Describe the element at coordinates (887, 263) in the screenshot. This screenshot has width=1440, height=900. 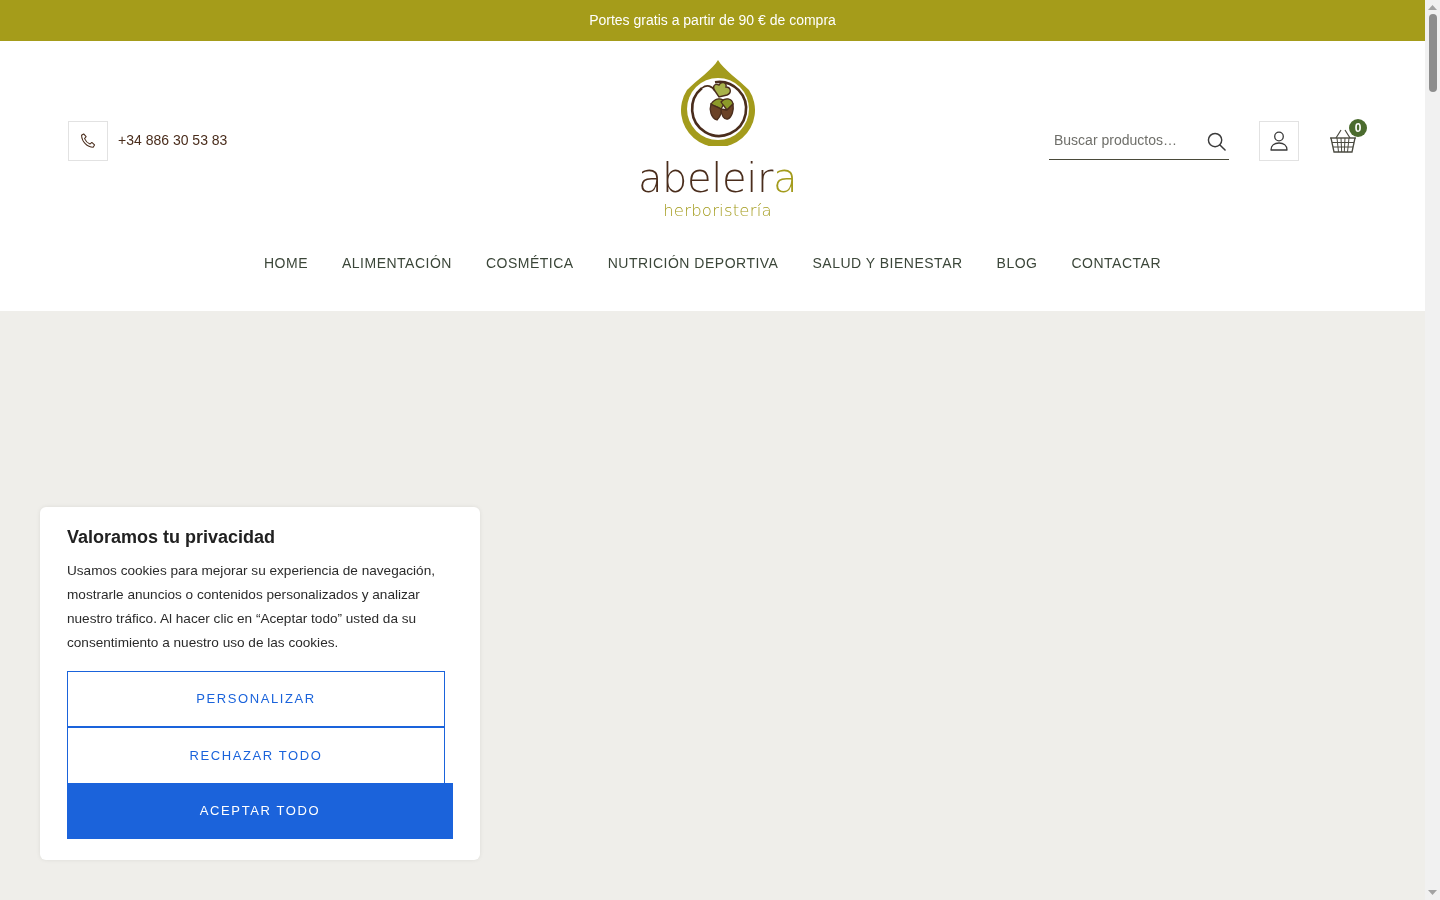
I see `nav-link: SALUD Y BIENESTAR` at that location.